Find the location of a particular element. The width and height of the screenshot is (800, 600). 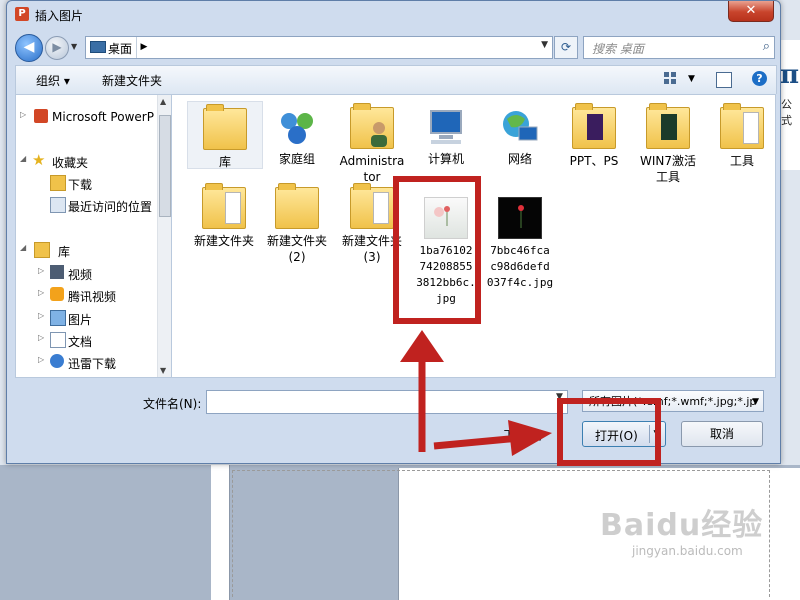

close-button: ✕ is located at coordinates (751, 11).